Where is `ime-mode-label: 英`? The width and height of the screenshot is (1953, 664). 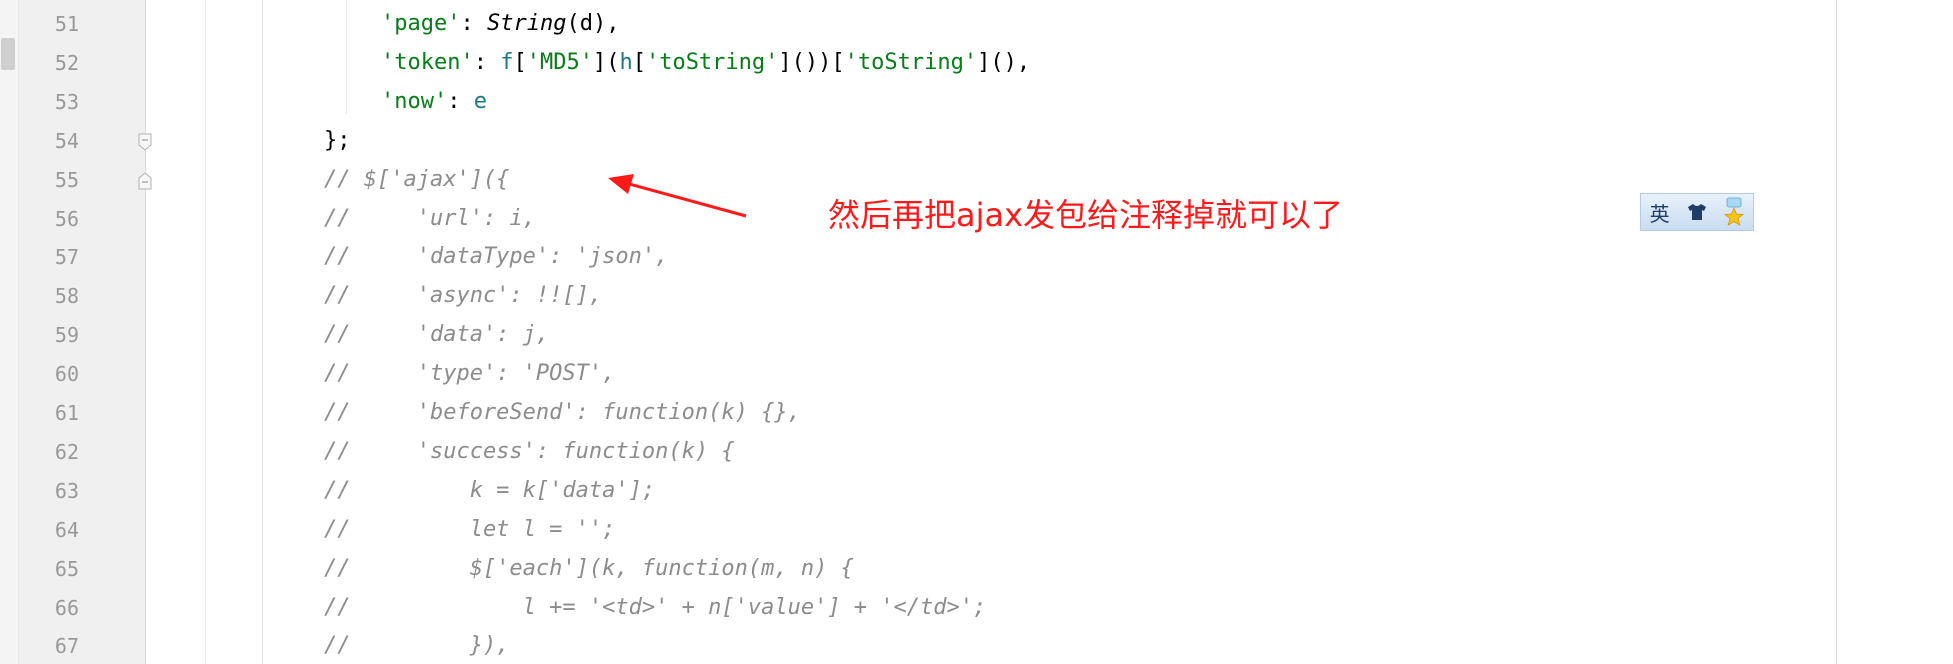
ime-mode-label: 英 is located at coordinates (1659, 213).